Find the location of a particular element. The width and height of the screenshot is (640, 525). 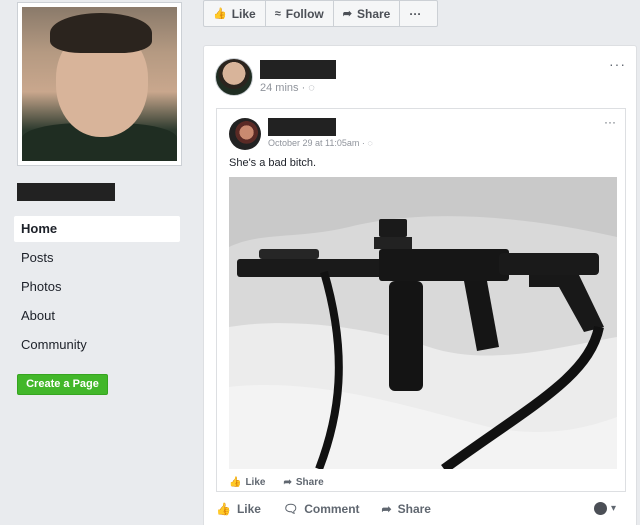

profile-nav: Home Posts Photos About Community is located at coordinates (97, 288).